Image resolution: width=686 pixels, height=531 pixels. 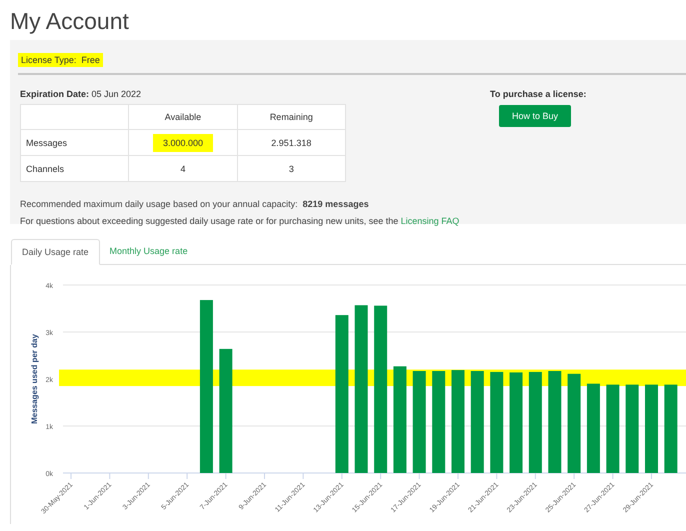 What do you see at coordinates (291, 169) in the screenshot?
I see `table-cell: 3` at bounding box center [291, 169].